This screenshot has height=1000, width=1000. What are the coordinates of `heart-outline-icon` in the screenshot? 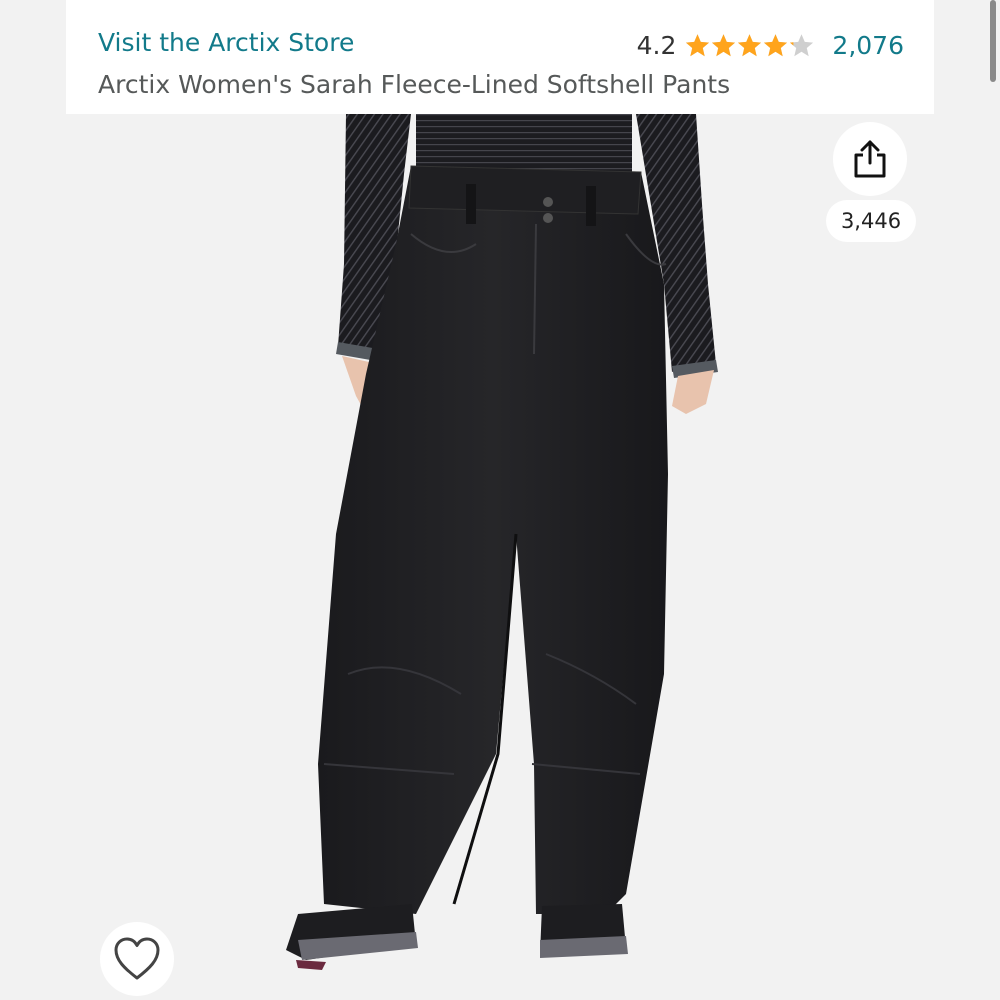 It's located at (137, 958).